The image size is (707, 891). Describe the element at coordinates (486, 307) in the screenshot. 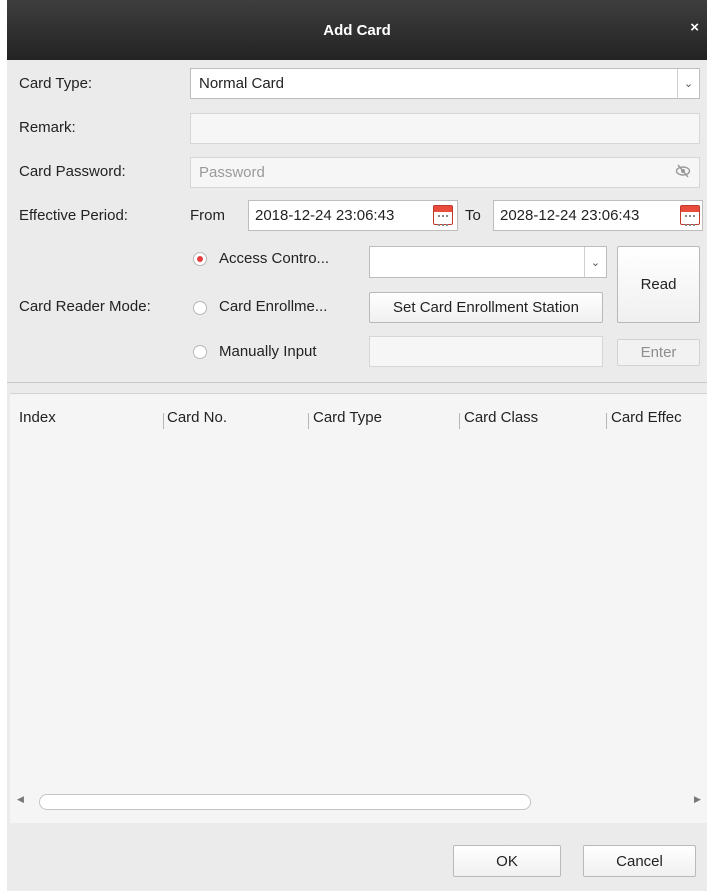

I see `set-card-enrollment-station-button: Set Card Enrollment Station` at that location.